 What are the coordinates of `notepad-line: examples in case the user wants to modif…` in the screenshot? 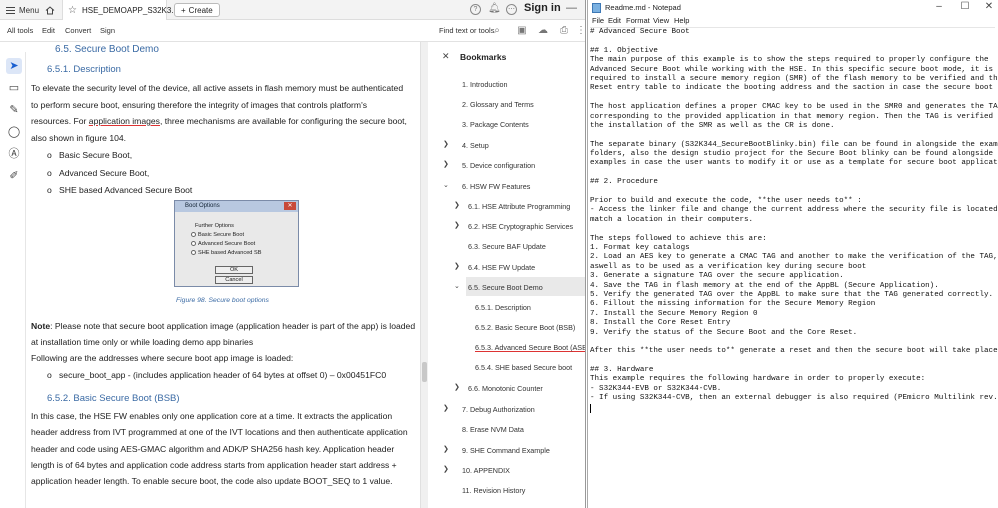 It's located at (794, 163).